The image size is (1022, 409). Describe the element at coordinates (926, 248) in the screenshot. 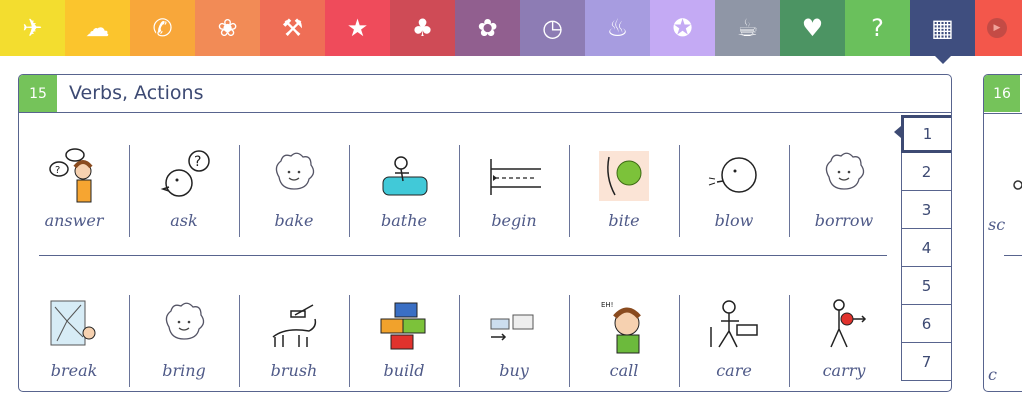

I see `page-tab-4: 4` at that location.